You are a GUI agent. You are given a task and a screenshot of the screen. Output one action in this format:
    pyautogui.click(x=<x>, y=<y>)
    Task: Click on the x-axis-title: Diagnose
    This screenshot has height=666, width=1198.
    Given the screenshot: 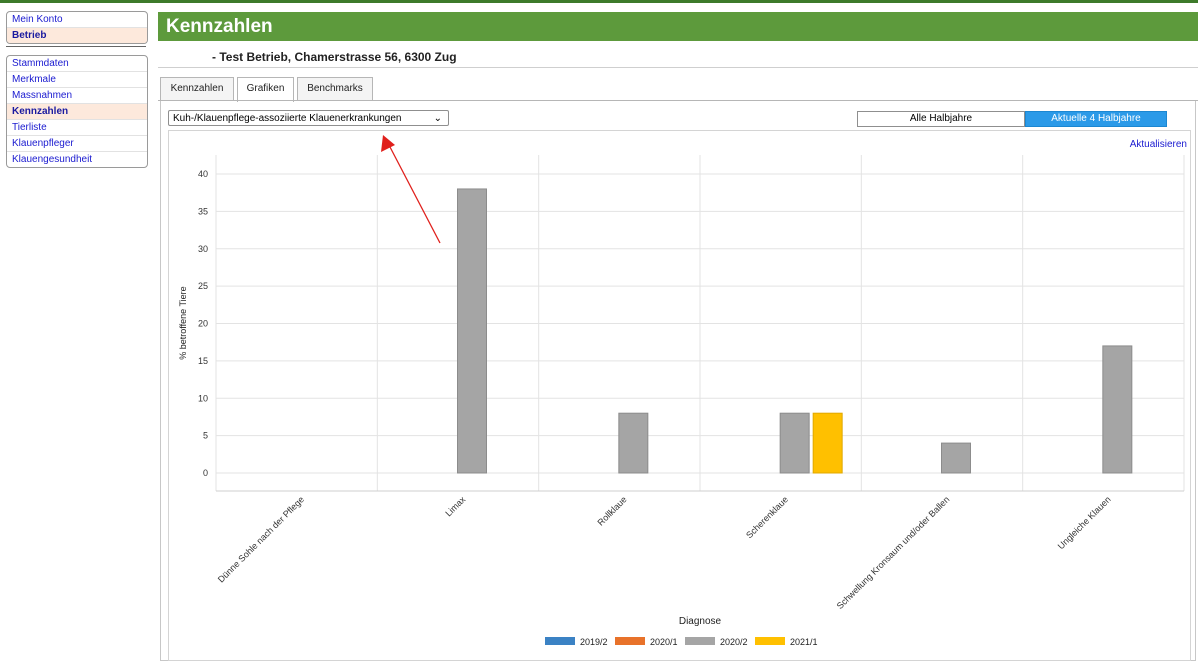 What is the action you would take?
    pyautogui.click(x=700, y=621)
    